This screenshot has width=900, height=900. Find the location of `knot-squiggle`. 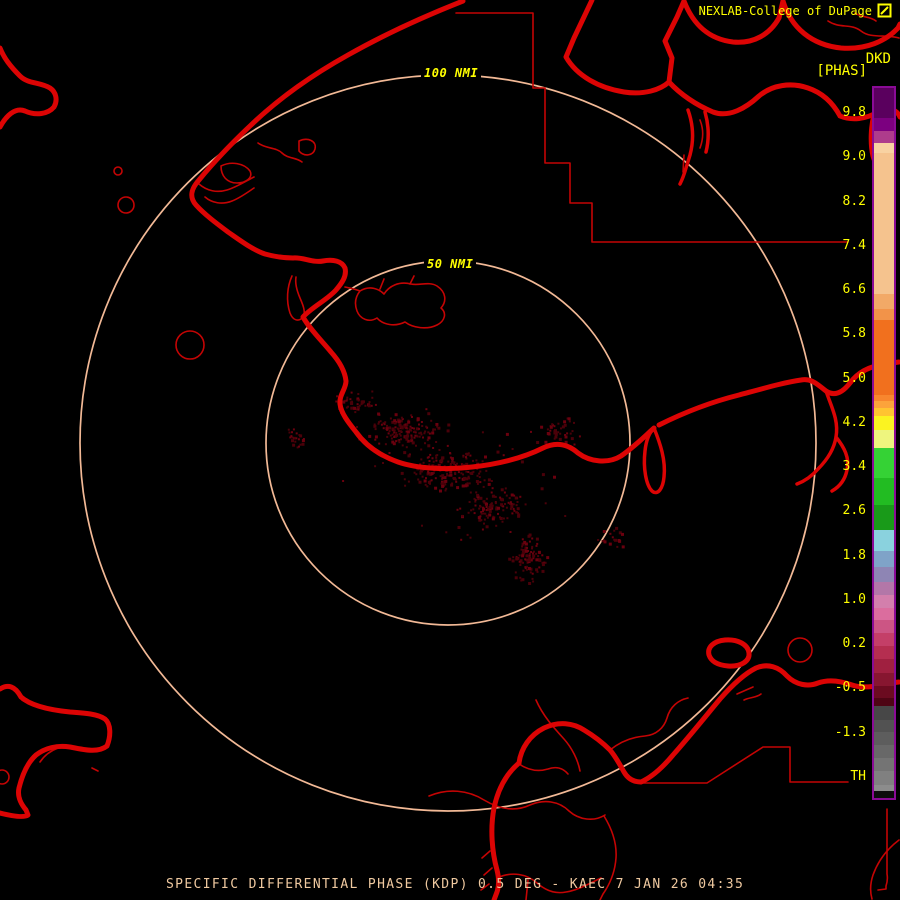

knot-squiggle is located at coordinates (749, 693).